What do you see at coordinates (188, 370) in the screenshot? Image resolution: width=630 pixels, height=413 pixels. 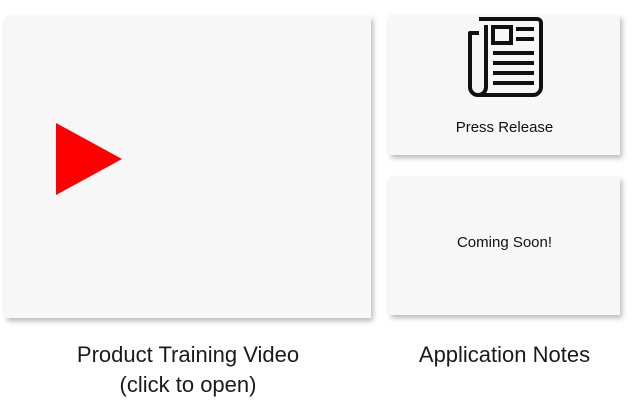 I see `video-caption: Product Training Video (click to open)` at bounding box center [188, 370].